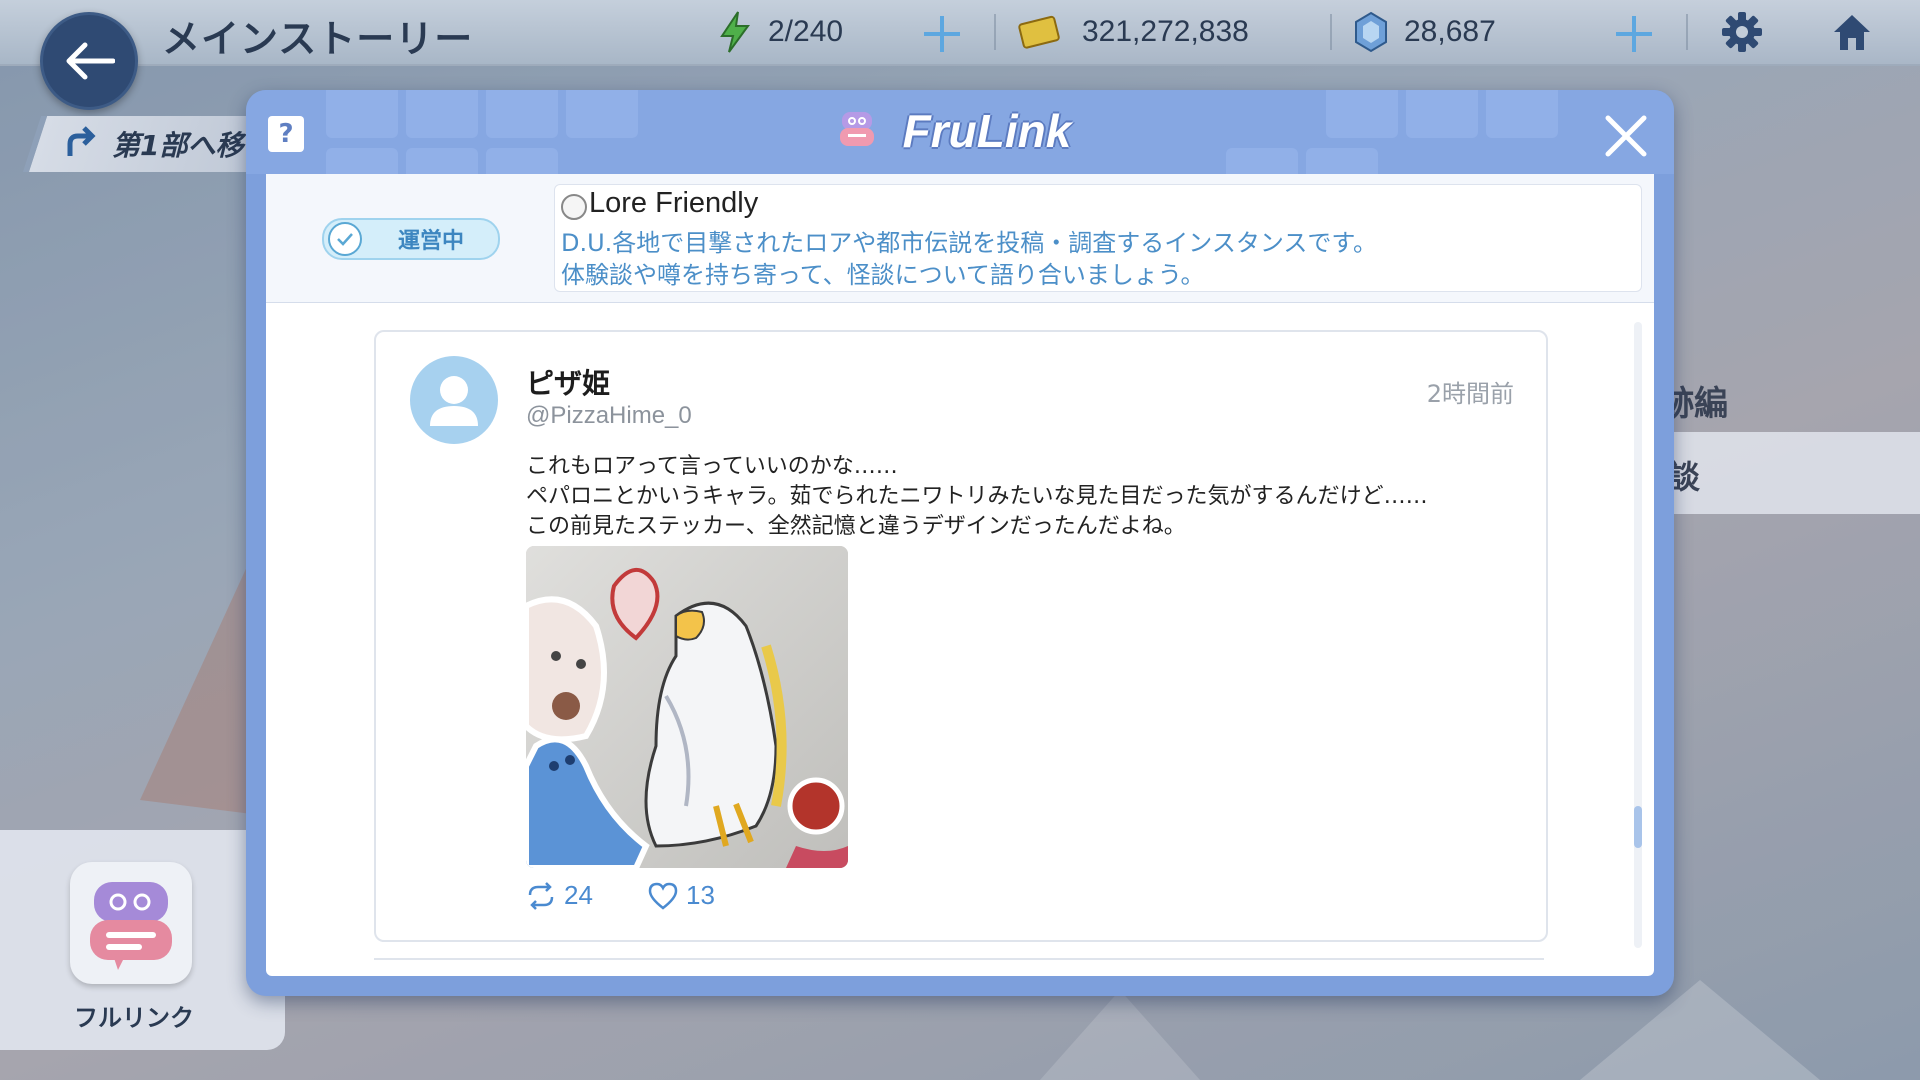  I want to click on credit-card-icon, so click(1039, 32).